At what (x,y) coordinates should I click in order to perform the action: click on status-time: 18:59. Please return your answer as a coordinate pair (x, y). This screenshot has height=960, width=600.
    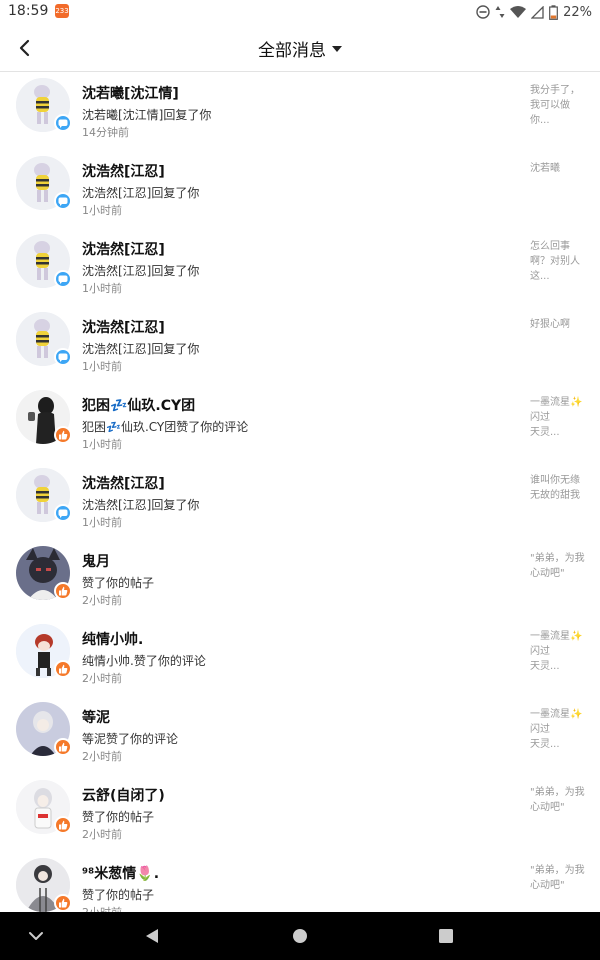
    Looking at the image, I should click on (28, 11).